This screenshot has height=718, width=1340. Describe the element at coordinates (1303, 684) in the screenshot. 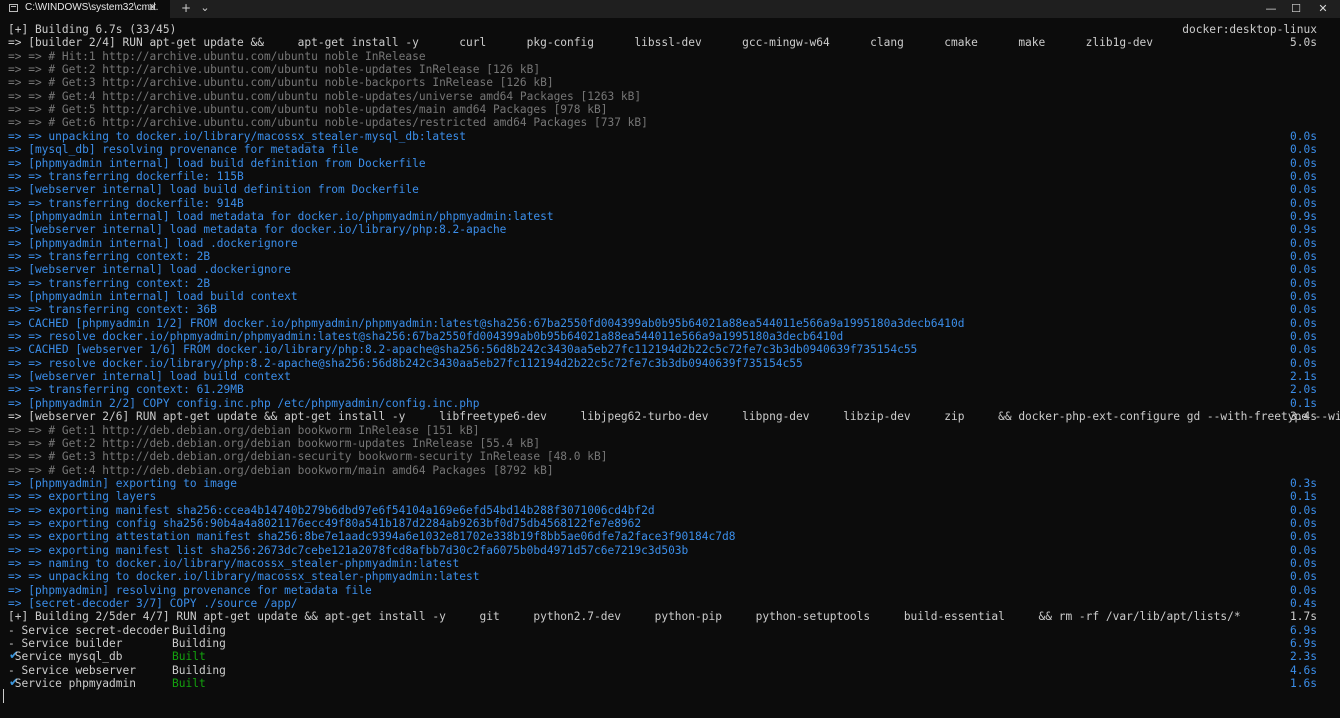

I see `service-duration: 1.6s` at that location.